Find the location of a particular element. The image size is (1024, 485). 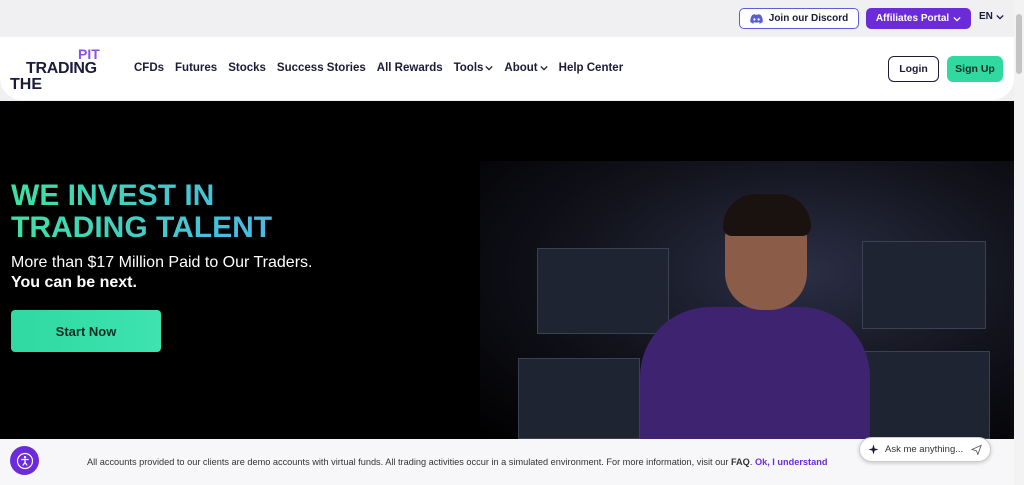

start-now-button: Start Now is located at coordinates (86, 331).